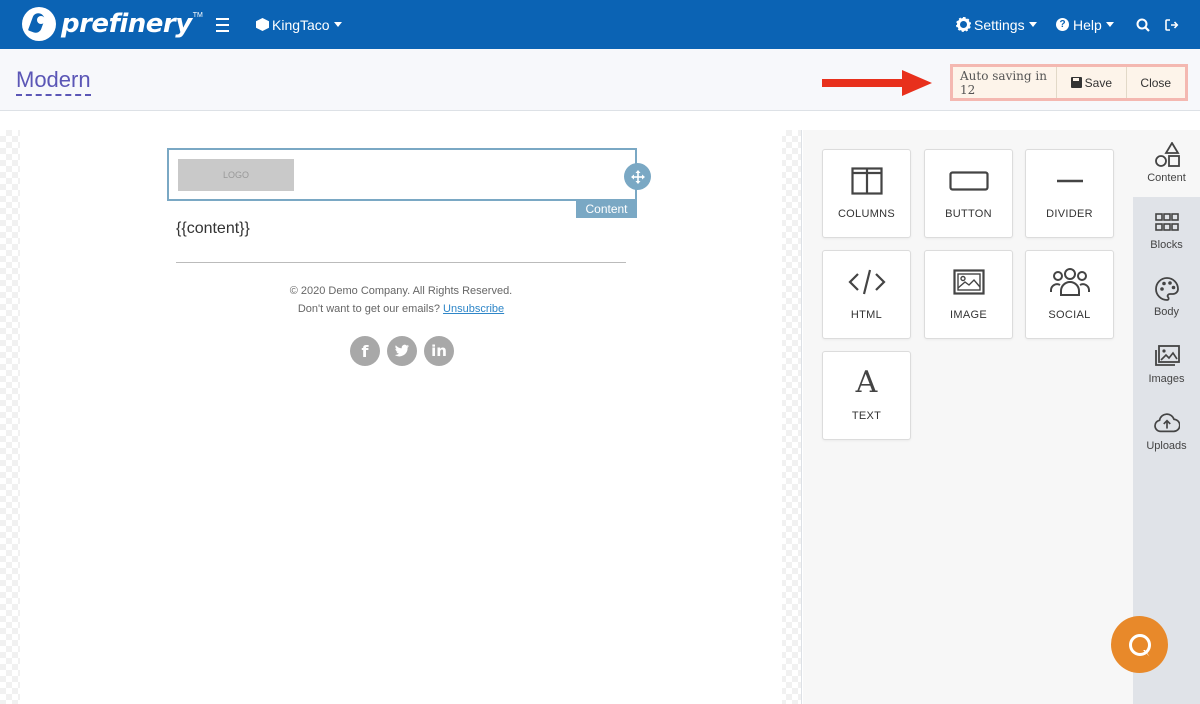 The image size is (1200, 704). I want to click on close-button: Close, so click(1155, 82).